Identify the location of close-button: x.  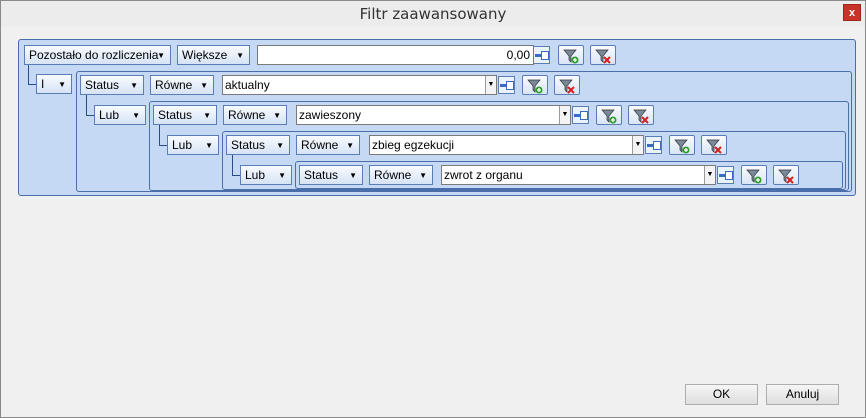
(852, 12).